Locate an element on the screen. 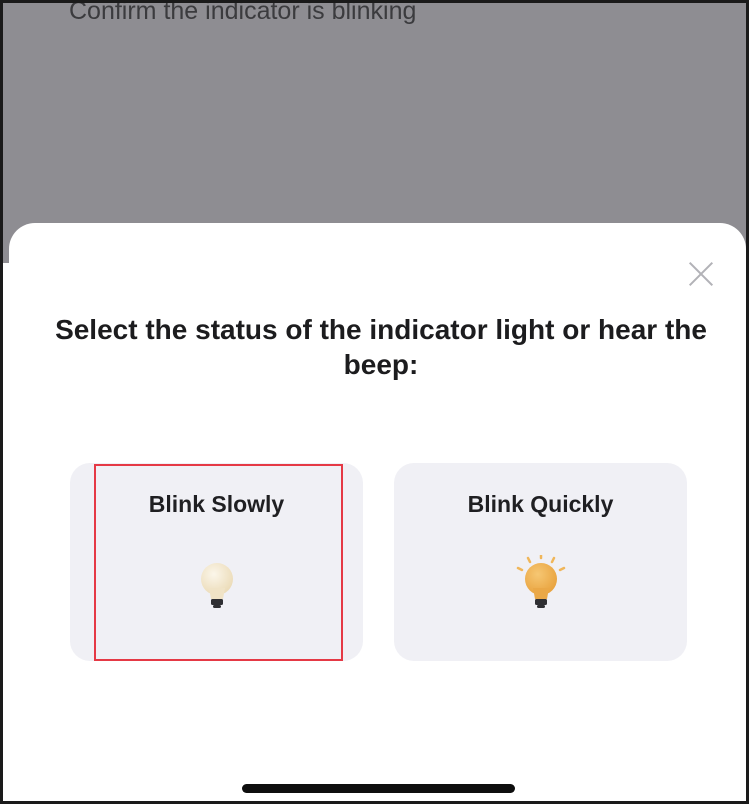  background-instruction-text: Confirm the indicator is blinking is located at coordinates (243, 12).